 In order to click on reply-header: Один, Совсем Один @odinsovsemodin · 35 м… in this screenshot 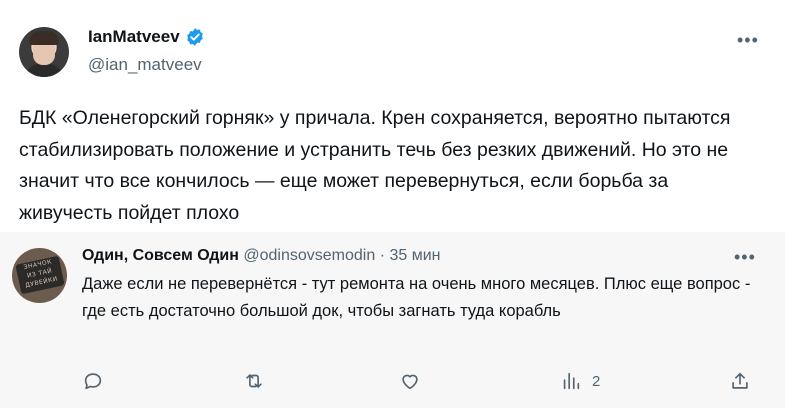, I will do `click(261, 256)`.